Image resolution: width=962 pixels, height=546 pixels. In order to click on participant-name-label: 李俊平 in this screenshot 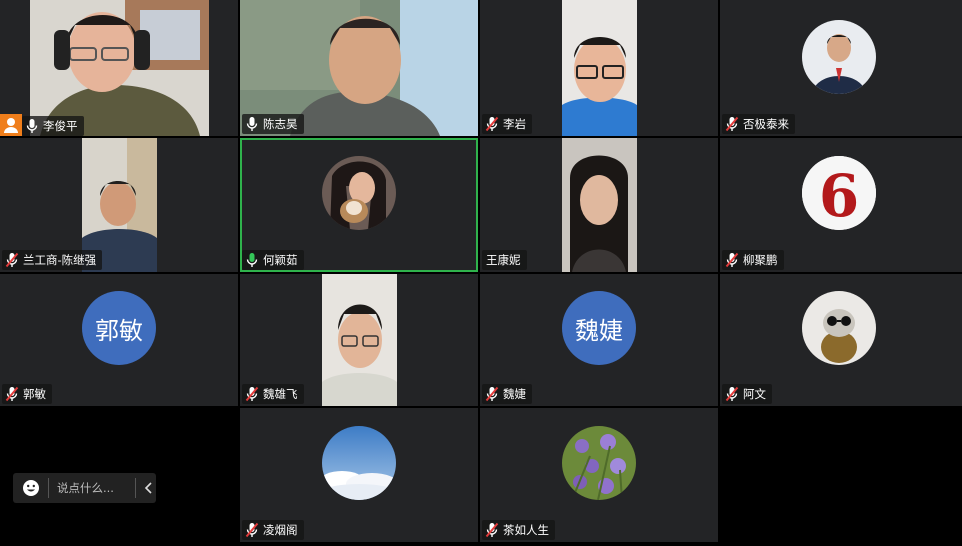, I will do `click(53, 126)`.